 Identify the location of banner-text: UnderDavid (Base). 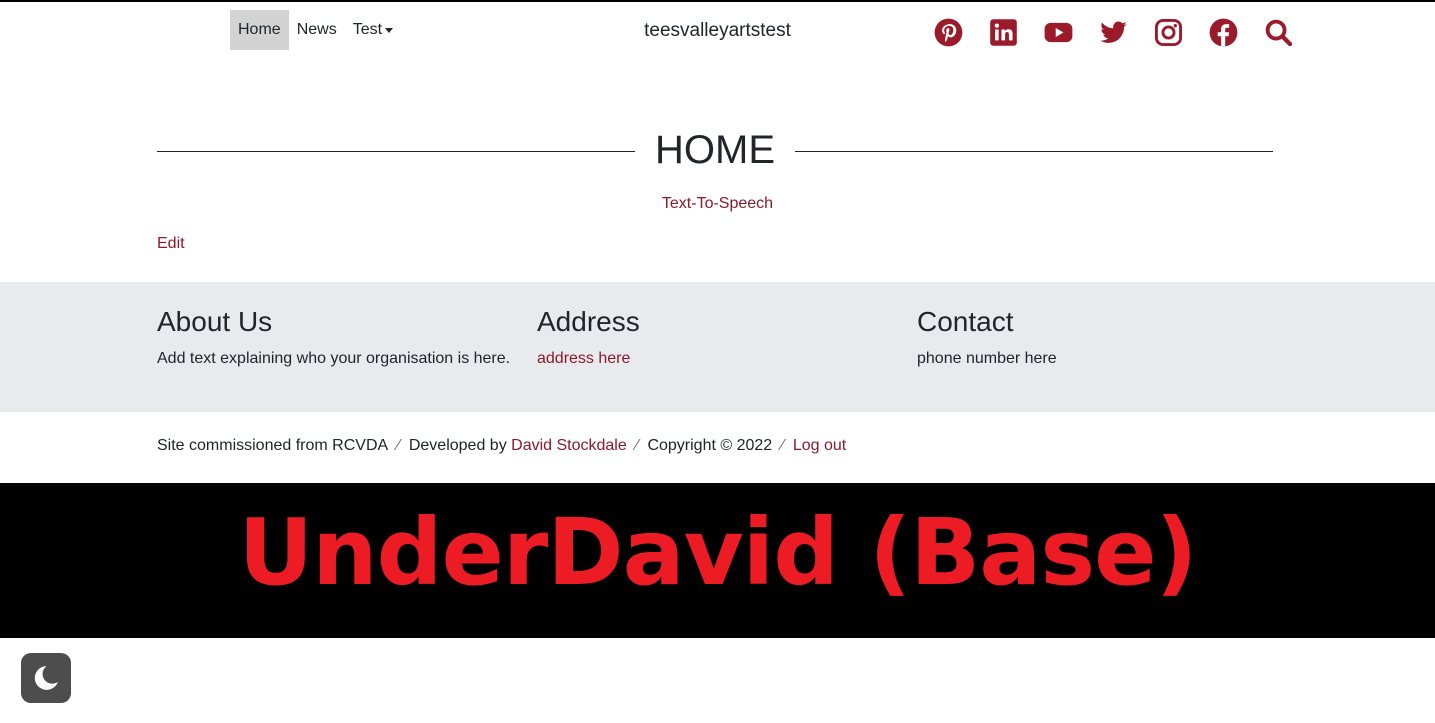
(717, 552).